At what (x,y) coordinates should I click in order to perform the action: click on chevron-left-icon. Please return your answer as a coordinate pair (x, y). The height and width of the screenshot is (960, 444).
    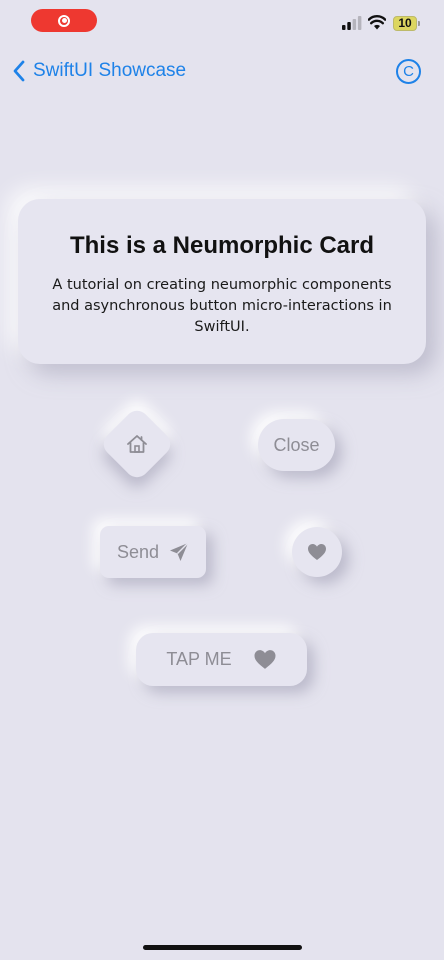
    Looking at the image, I should click on (19, 71).